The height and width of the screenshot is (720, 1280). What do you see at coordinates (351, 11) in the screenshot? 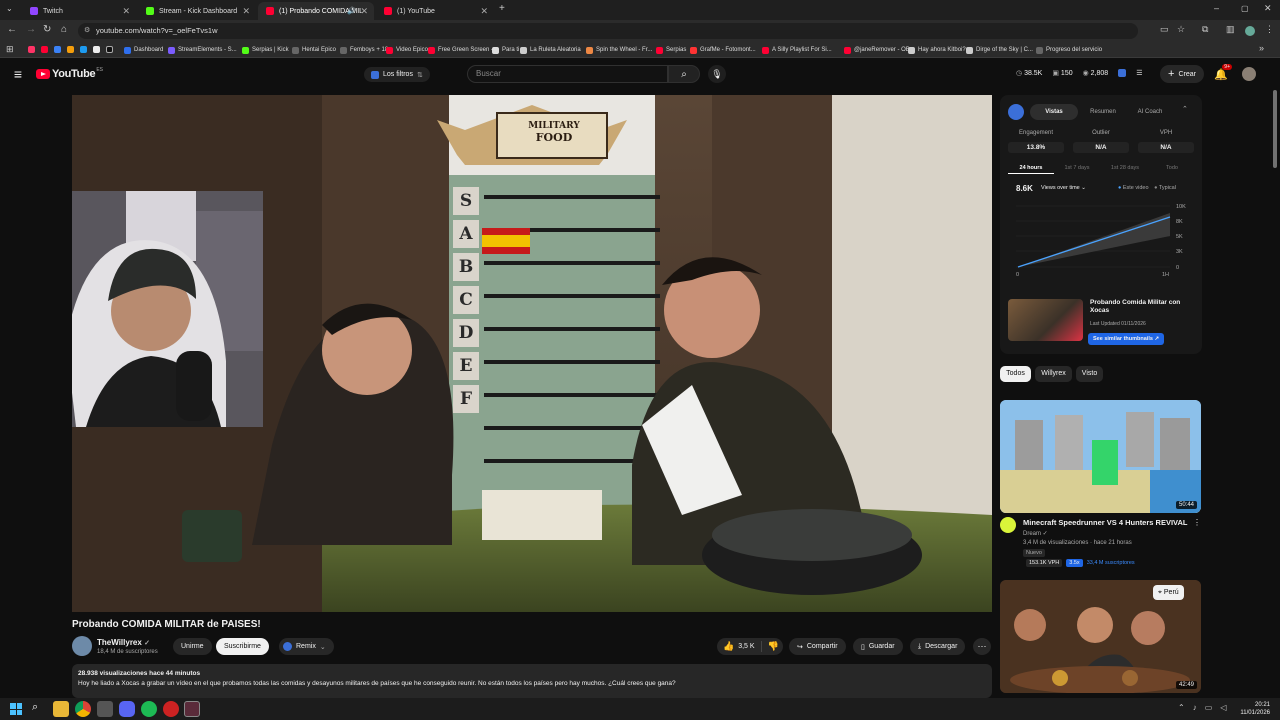
I see `audio-icon: 🔊` at bounding box center [351, 11].